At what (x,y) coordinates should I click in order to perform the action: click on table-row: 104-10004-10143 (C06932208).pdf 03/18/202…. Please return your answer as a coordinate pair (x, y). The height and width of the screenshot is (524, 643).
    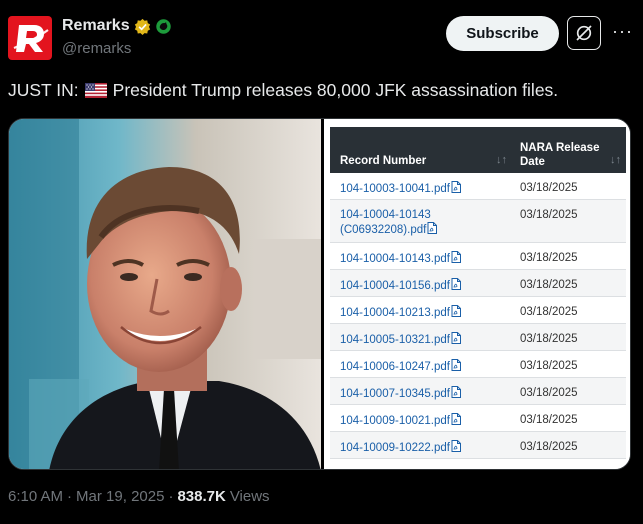
    Looking at the image, I should click on (478, 221).